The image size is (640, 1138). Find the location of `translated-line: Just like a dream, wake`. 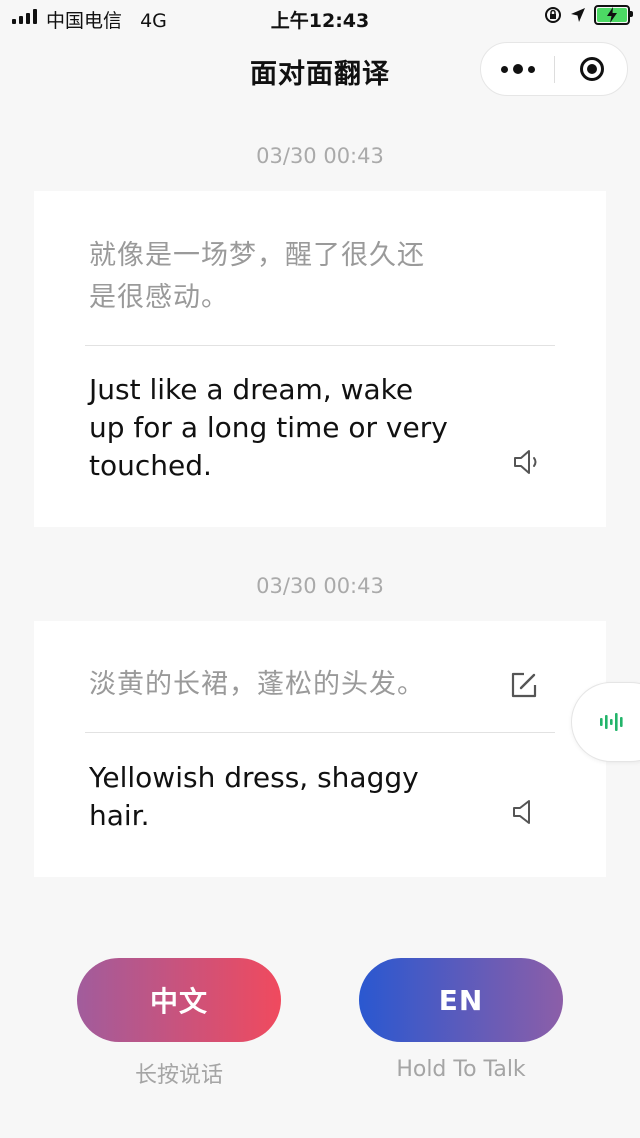

translated-line: Just like a dream, wake is located at coordinates (251, 389).